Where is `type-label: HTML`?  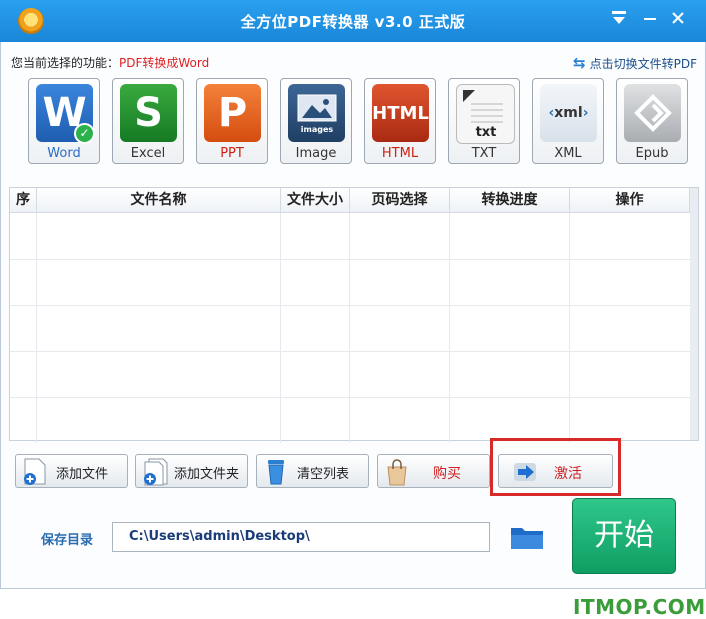 type-label: HTML is located at coordinates (400, 153).